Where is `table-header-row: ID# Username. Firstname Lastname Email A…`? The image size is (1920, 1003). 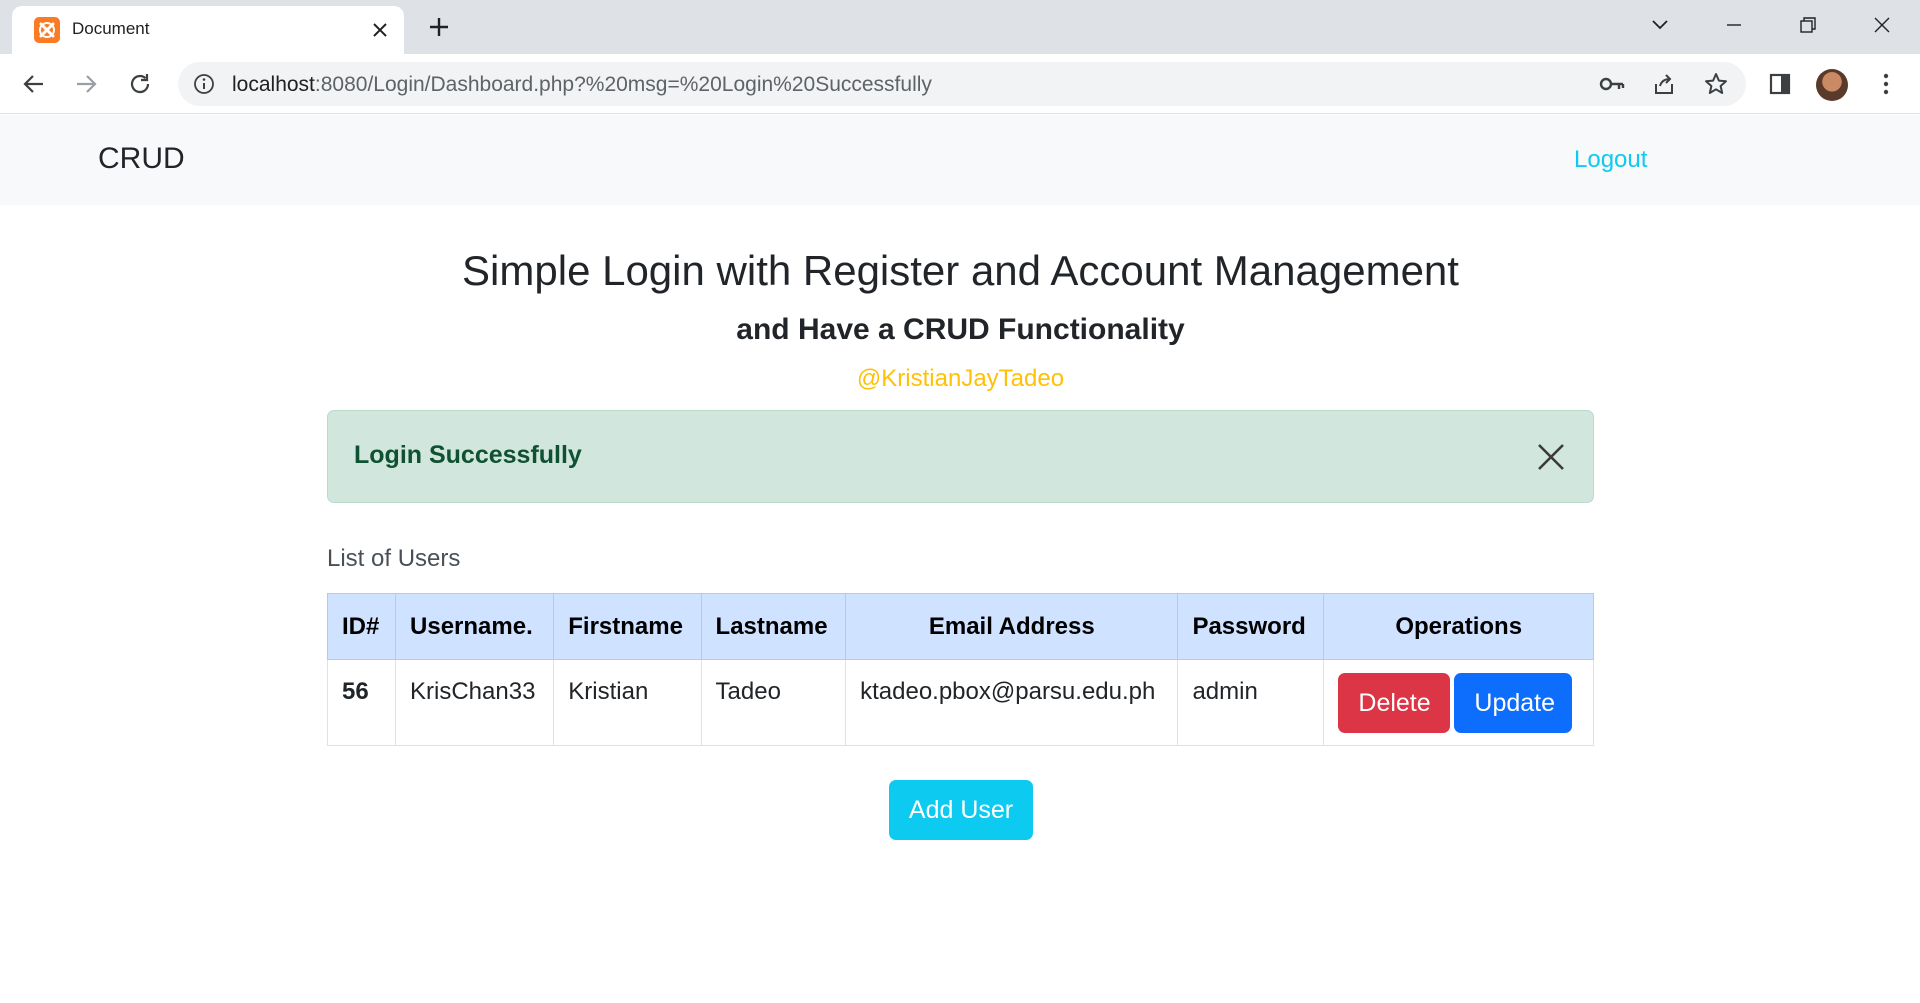
table-header-row: ID# Username. Firstname Lastname Email A… is located at coordinates (960, 626).